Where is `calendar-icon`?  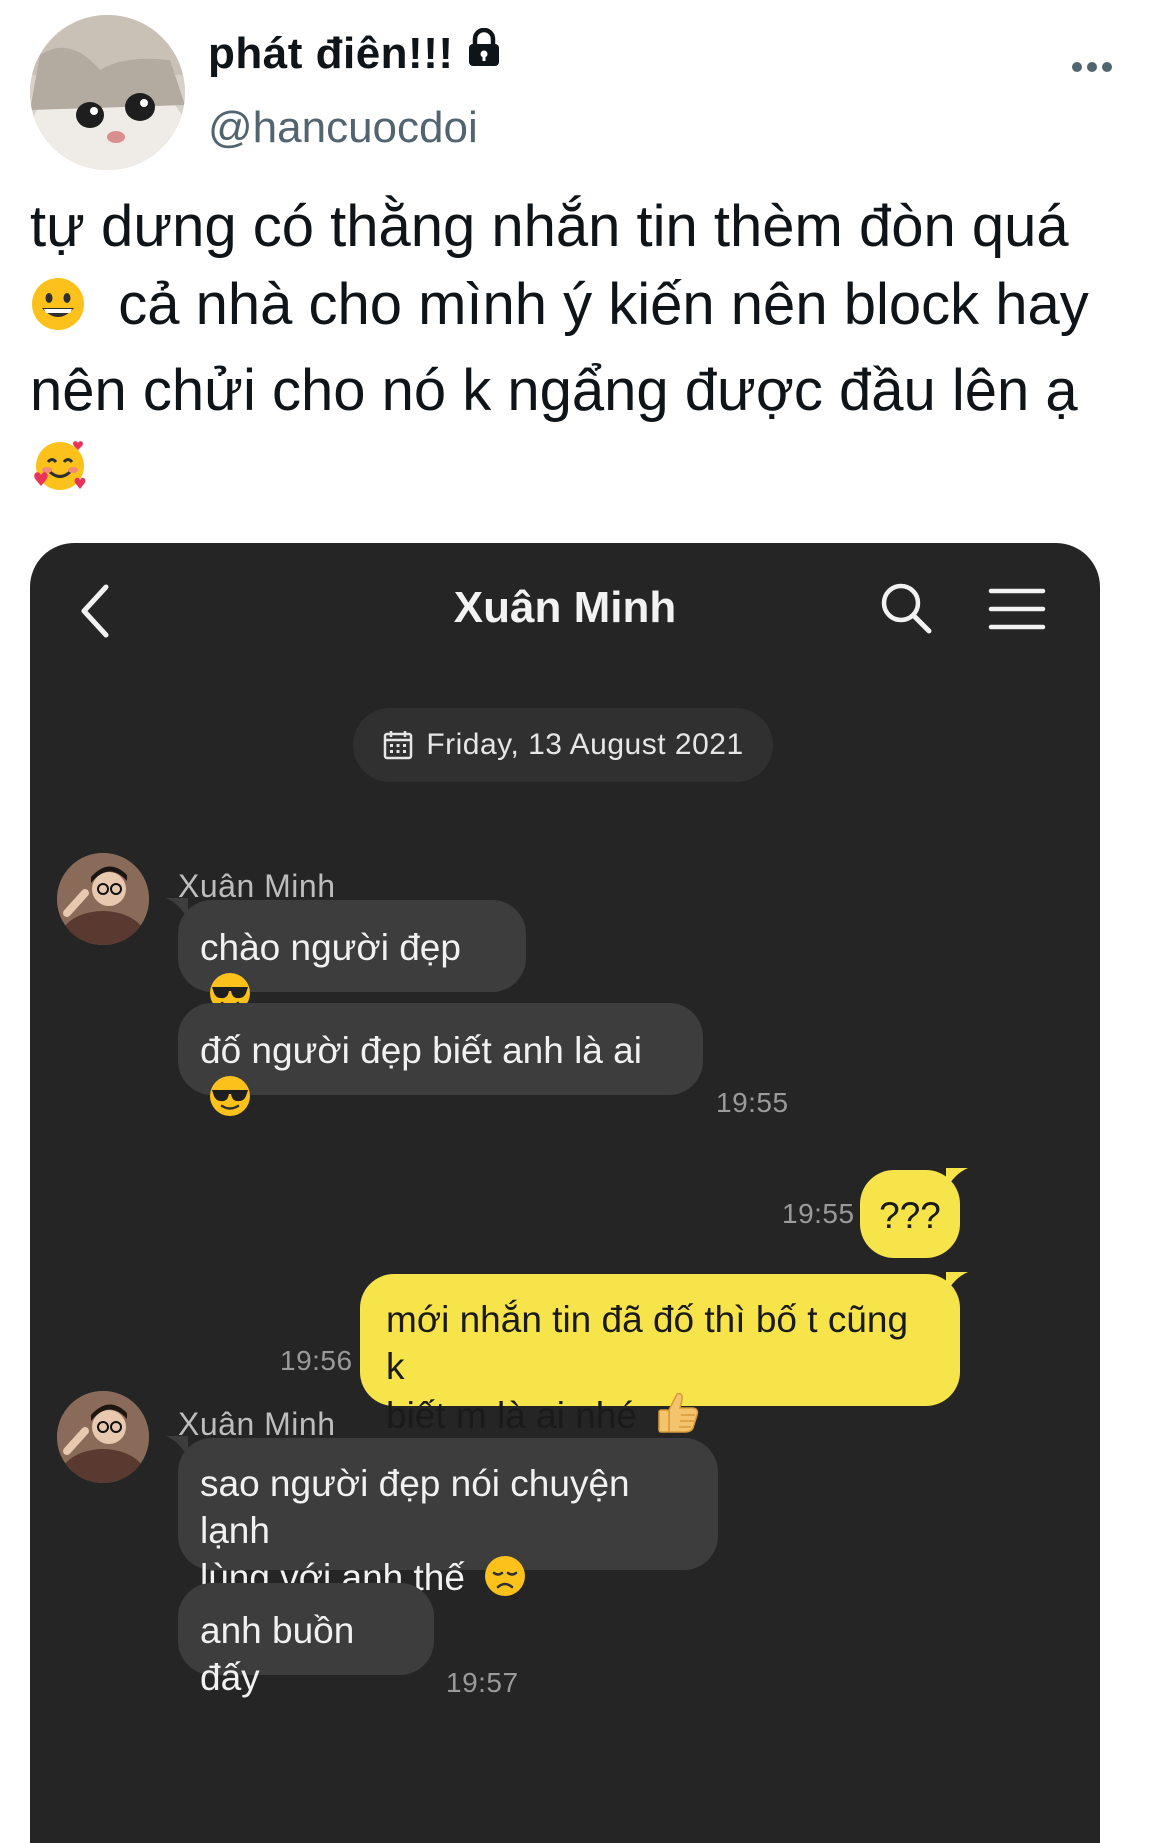 calendar-icon is located at coordinates (398, 745).